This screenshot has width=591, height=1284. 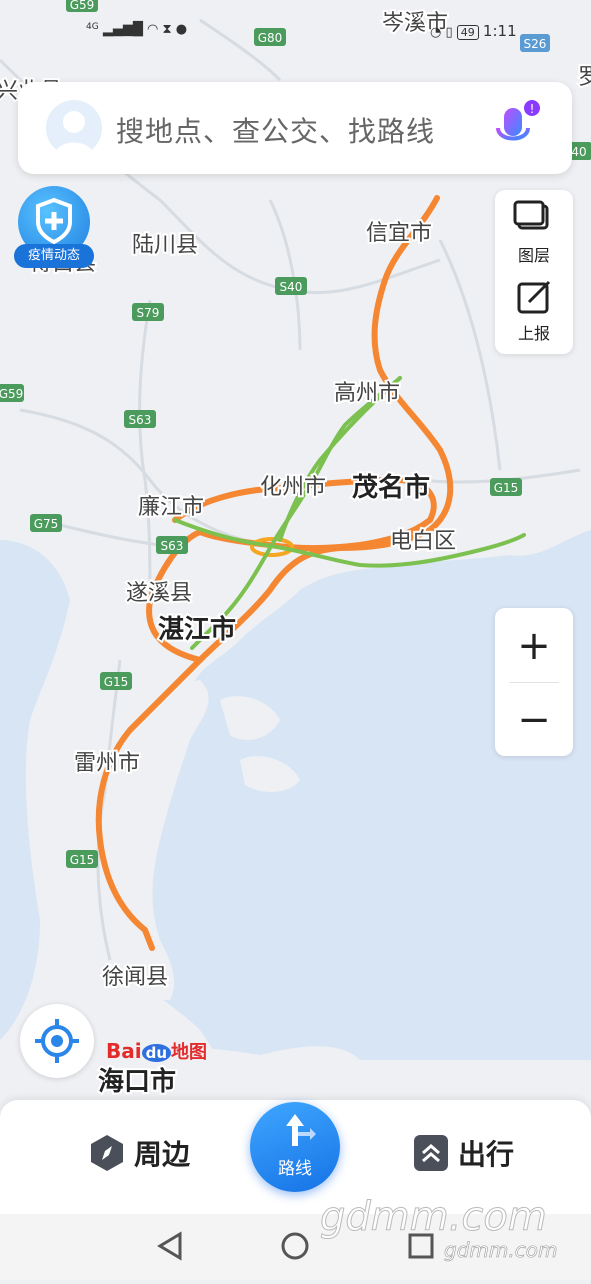 I want to click on voice-search-button: !, so click(x=514, y=128).